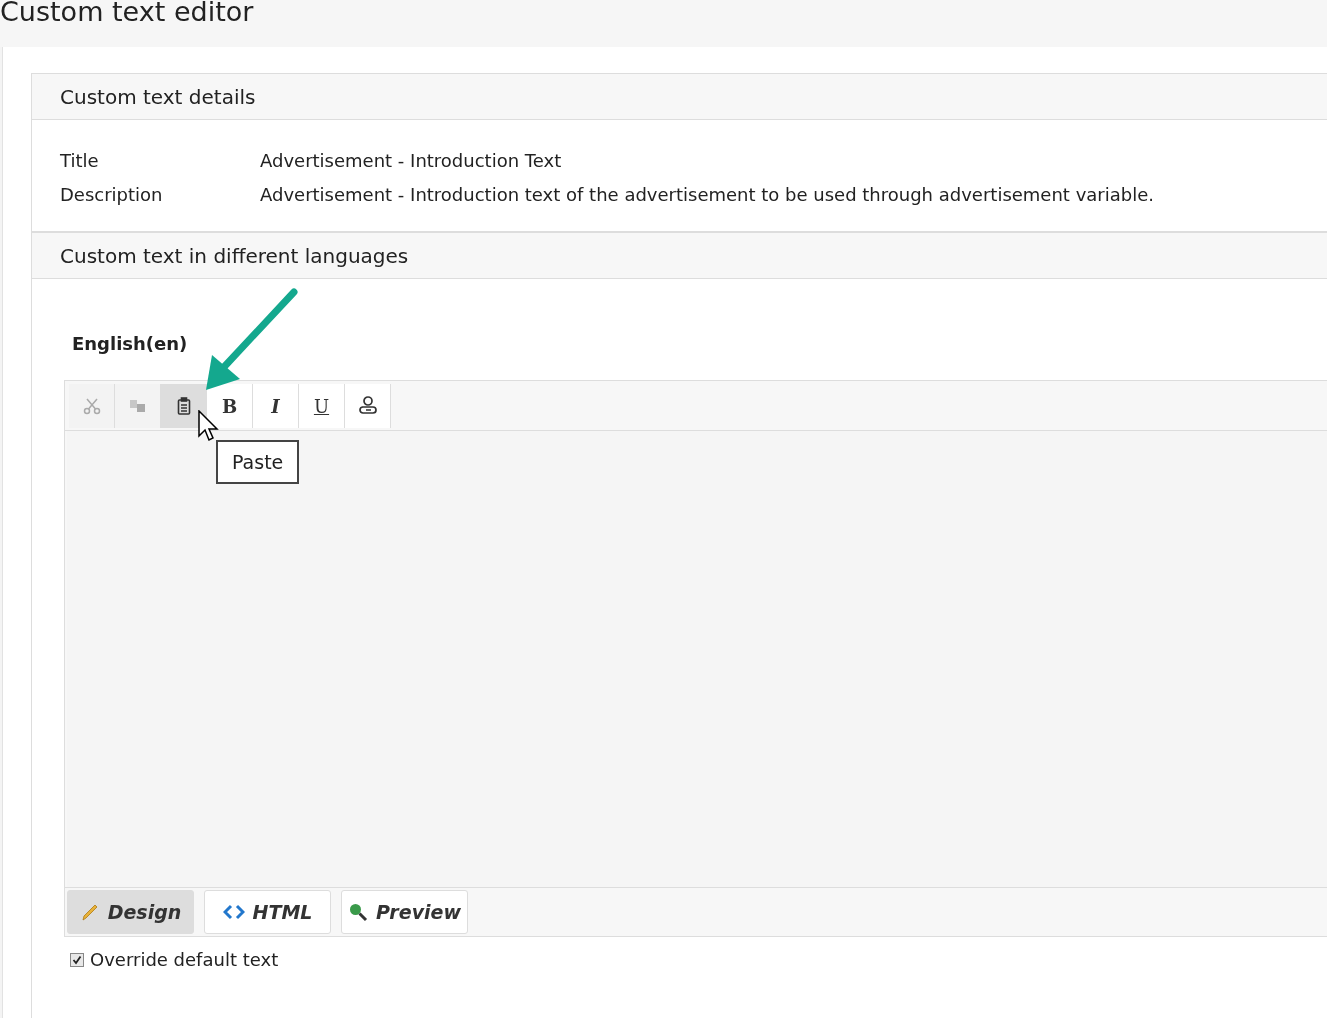 Image resolution: width=1327 pixels, height=1018 pixels. What do you see at coordinates (77, 959) in the screenshot?
I see `override-checkbox` at bounding box center [77, 959].